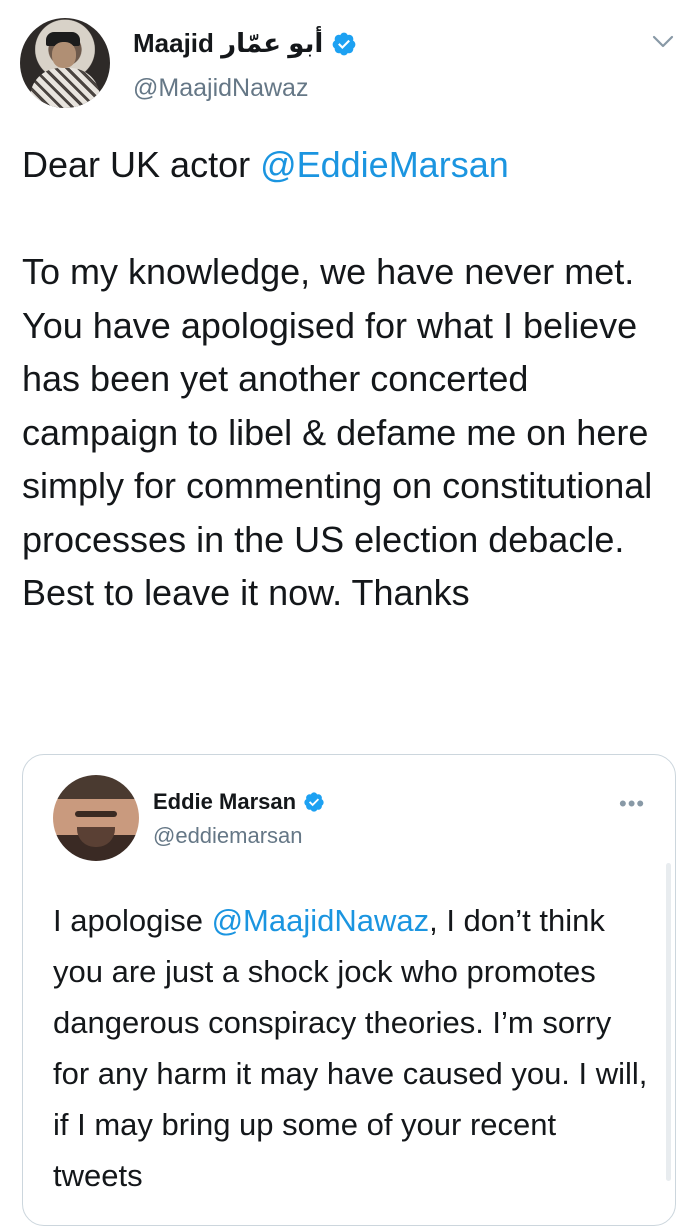 The height and width of the screenshot is (1226, 696). Describe the element at coordinates (96, 818) in the screenshot. I see `quoted-avatar` at that location.